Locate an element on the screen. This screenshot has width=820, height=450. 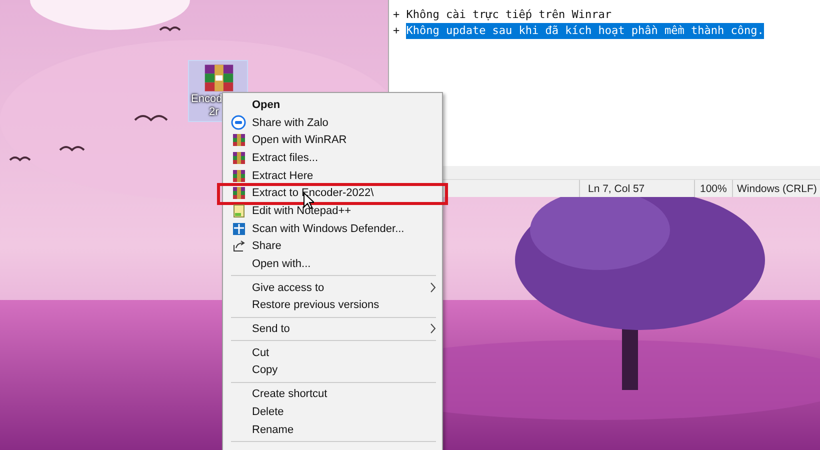
zoom-level: 100% is located at coordinates (713, 188).